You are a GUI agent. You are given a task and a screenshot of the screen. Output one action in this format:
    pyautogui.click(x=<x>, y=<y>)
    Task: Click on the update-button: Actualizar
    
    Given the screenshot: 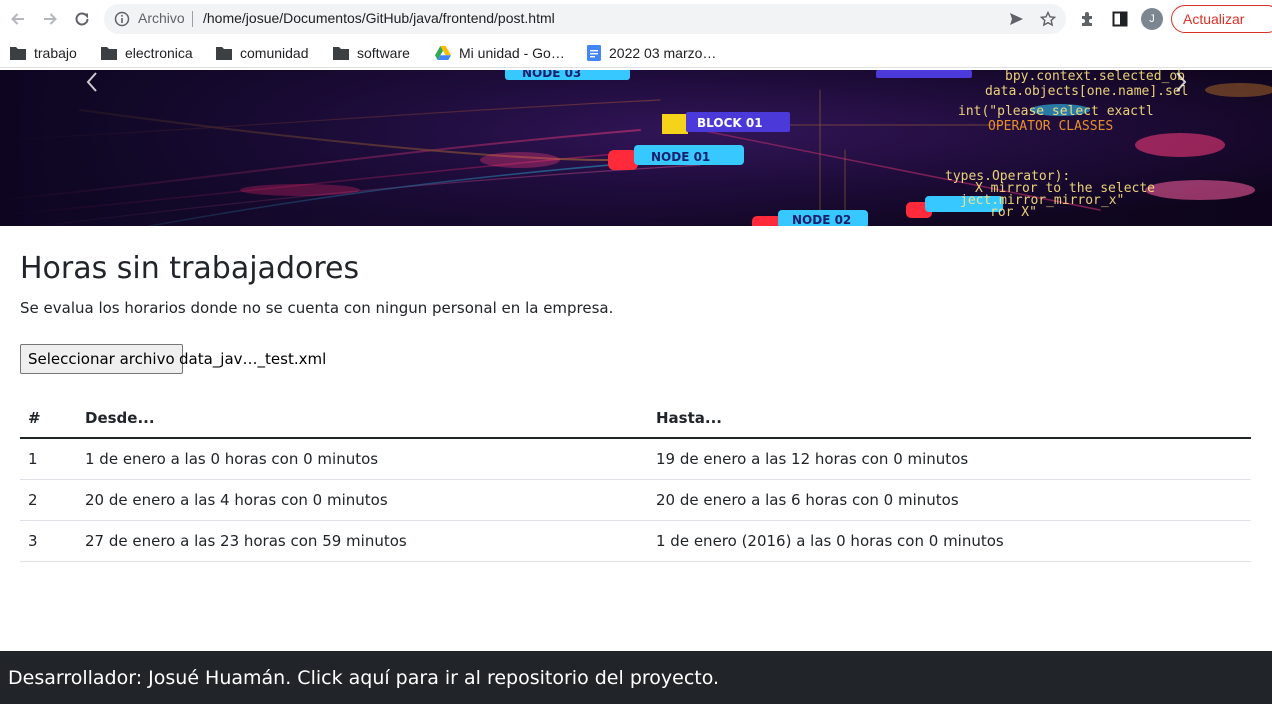 What is the action you would take?
    pyautogui.click(x=1221, y=19)
    